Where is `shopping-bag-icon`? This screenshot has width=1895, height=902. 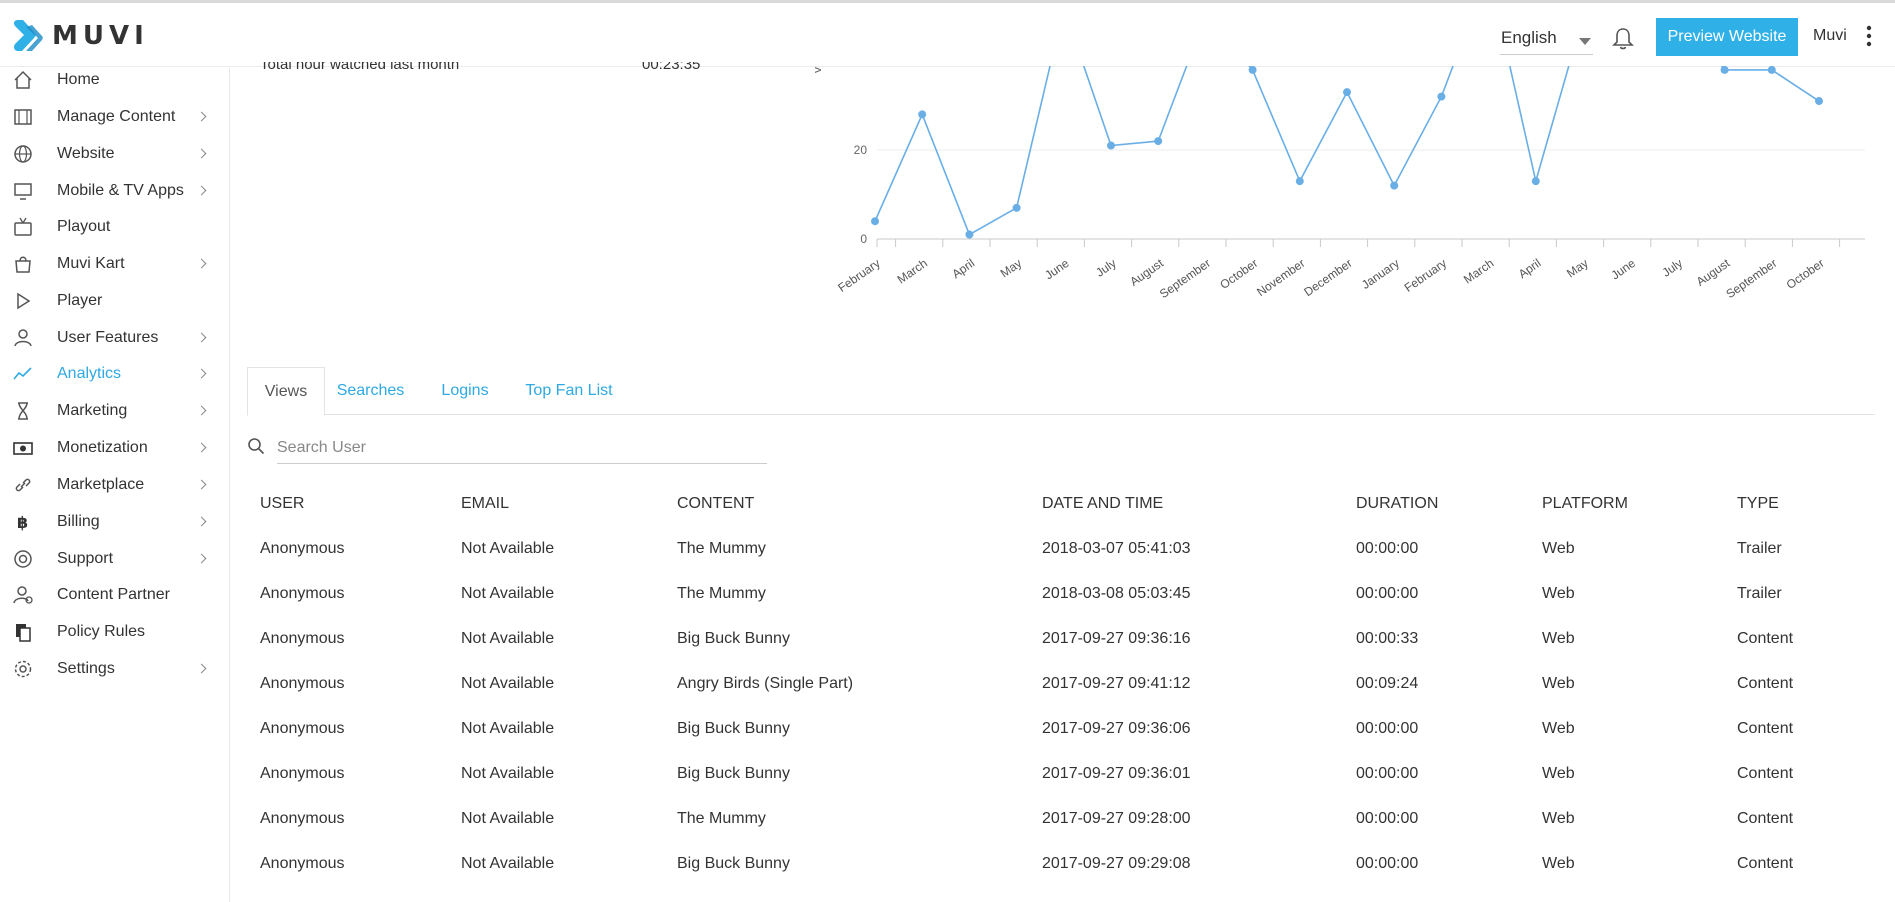
shopping-bag-icon is located at coordinates (23, 264).